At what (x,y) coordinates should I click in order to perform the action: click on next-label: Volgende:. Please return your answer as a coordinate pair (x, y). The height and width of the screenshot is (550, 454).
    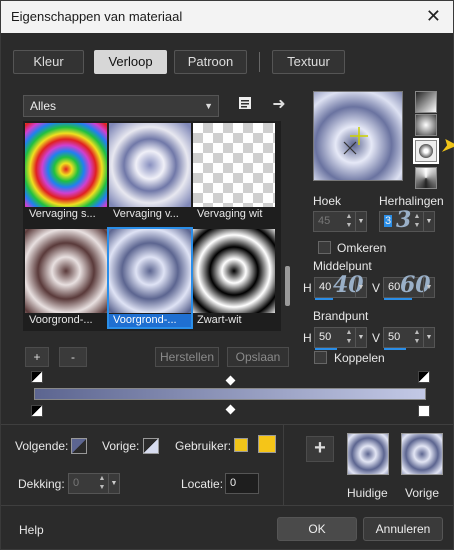
    Looking at the image, I should click on (42, 446).